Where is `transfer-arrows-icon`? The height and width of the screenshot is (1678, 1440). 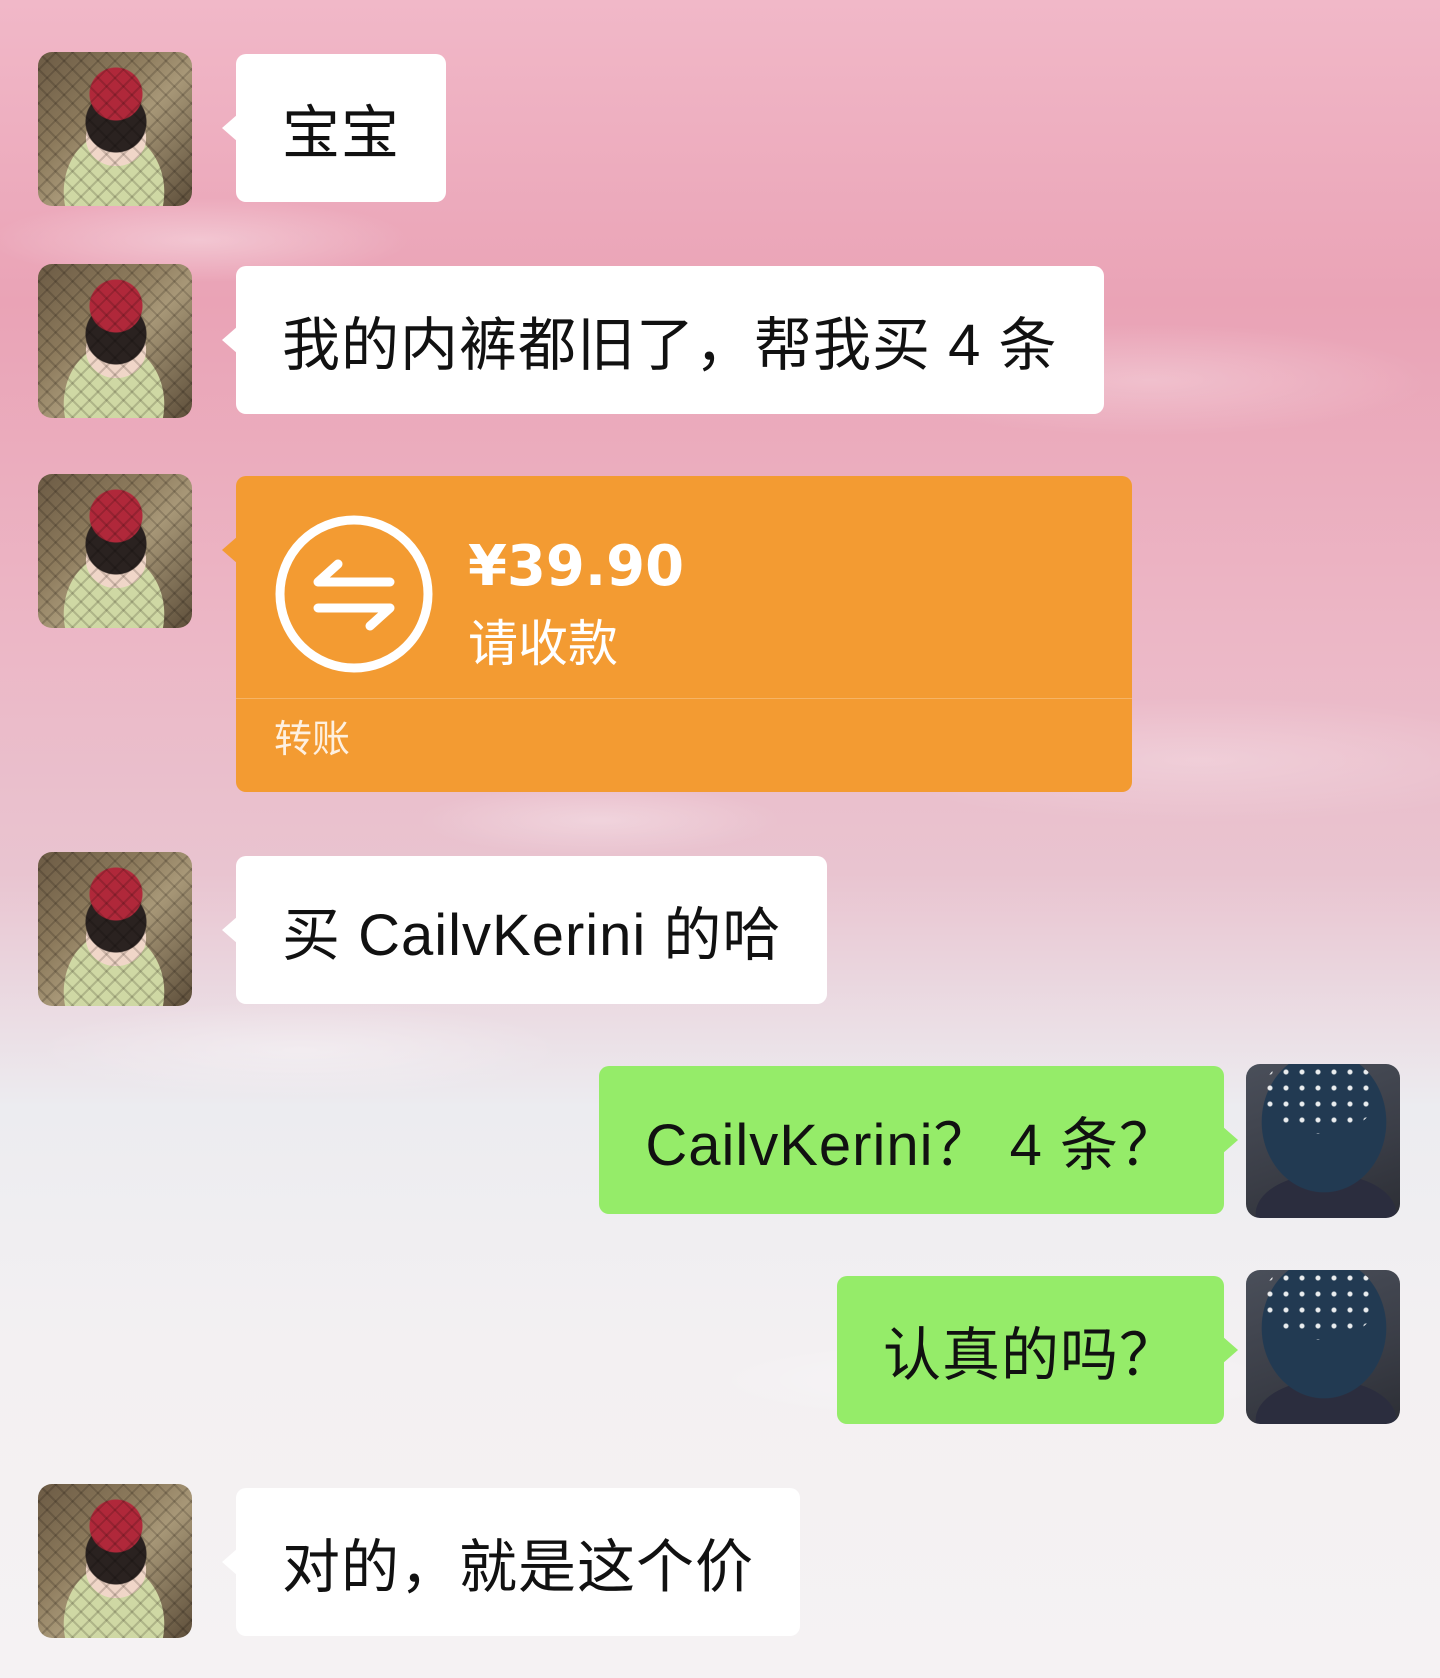
transfer-arrows-icon is located at coordinates (354, 594).